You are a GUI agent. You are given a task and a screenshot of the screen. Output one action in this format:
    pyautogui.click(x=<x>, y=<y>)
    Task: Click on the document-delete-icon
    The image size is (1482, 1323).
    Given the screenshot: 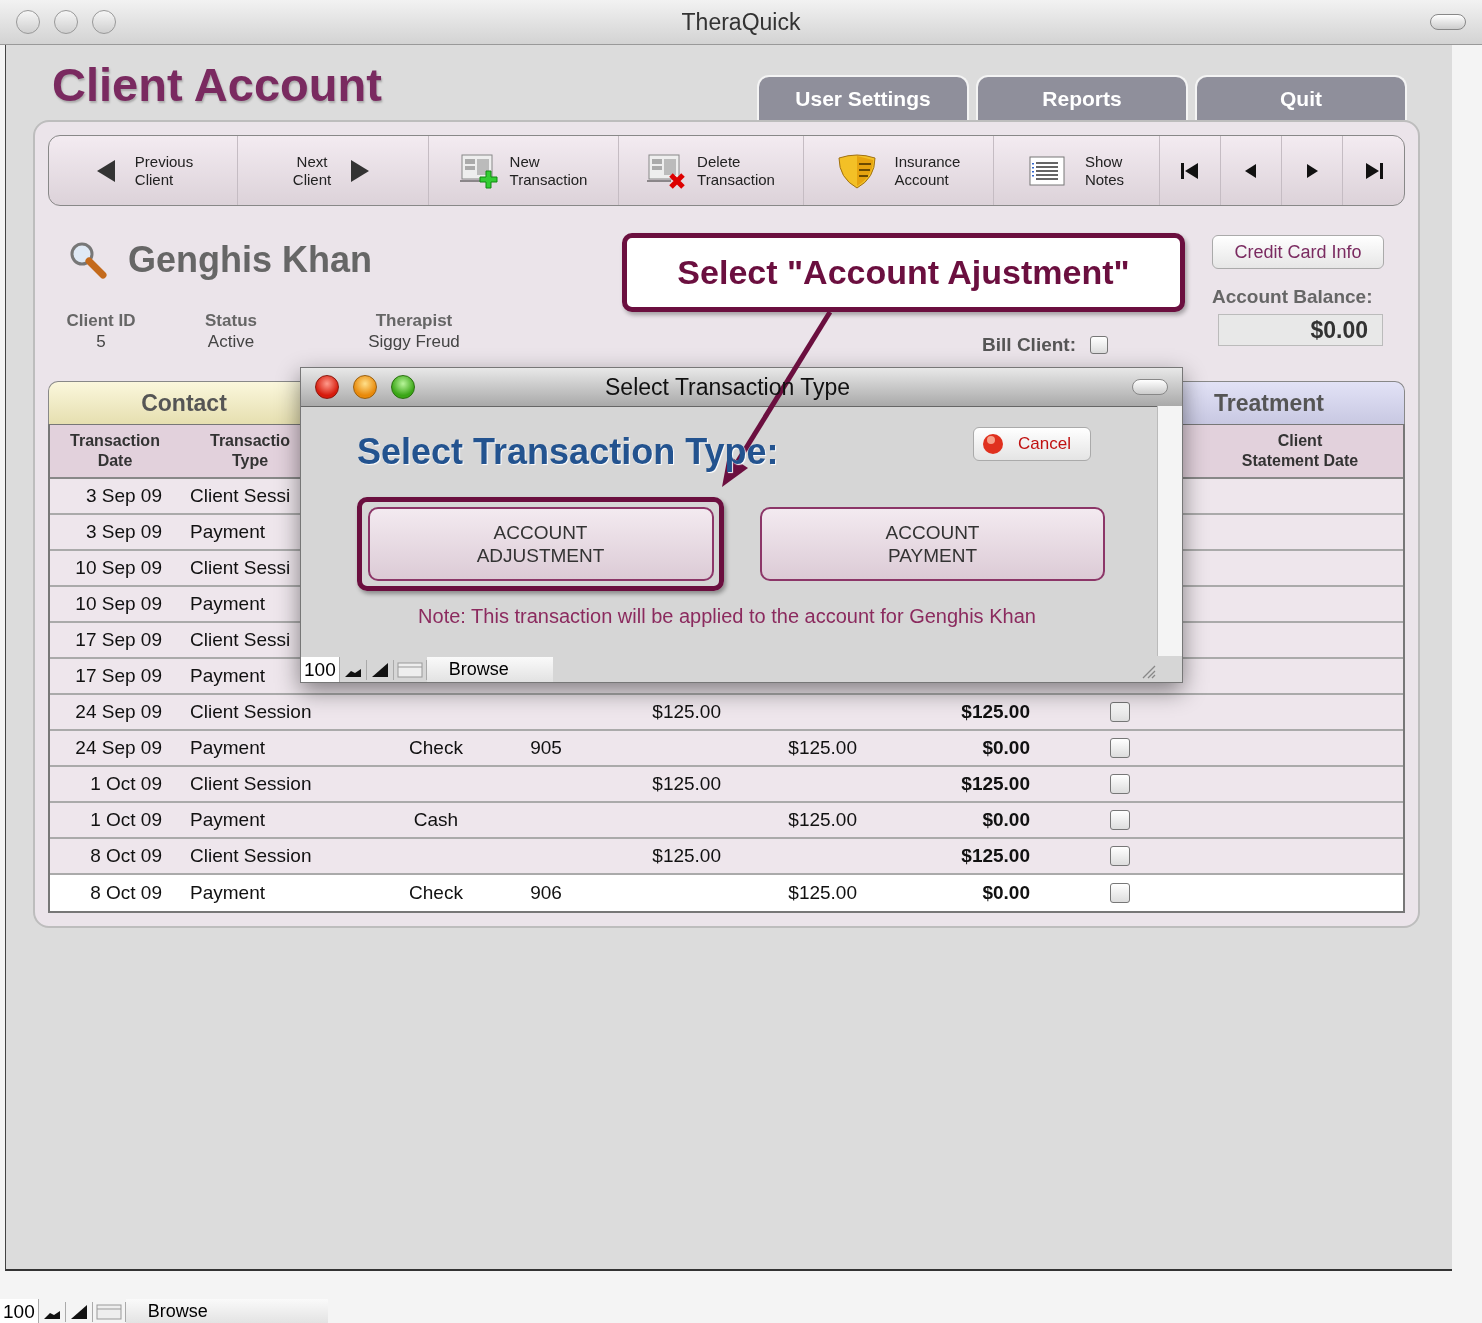 What is the action you would take?
    pyautogui.click(x=666, y=170)
    